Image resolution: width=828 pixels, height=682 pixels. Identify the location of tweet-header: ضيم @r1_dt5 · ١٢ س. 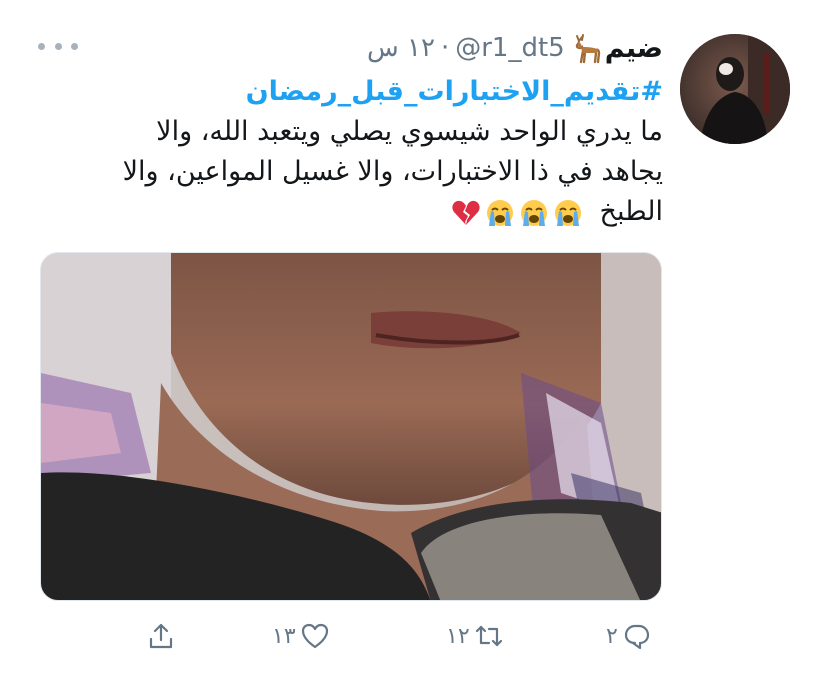
(515, 48).